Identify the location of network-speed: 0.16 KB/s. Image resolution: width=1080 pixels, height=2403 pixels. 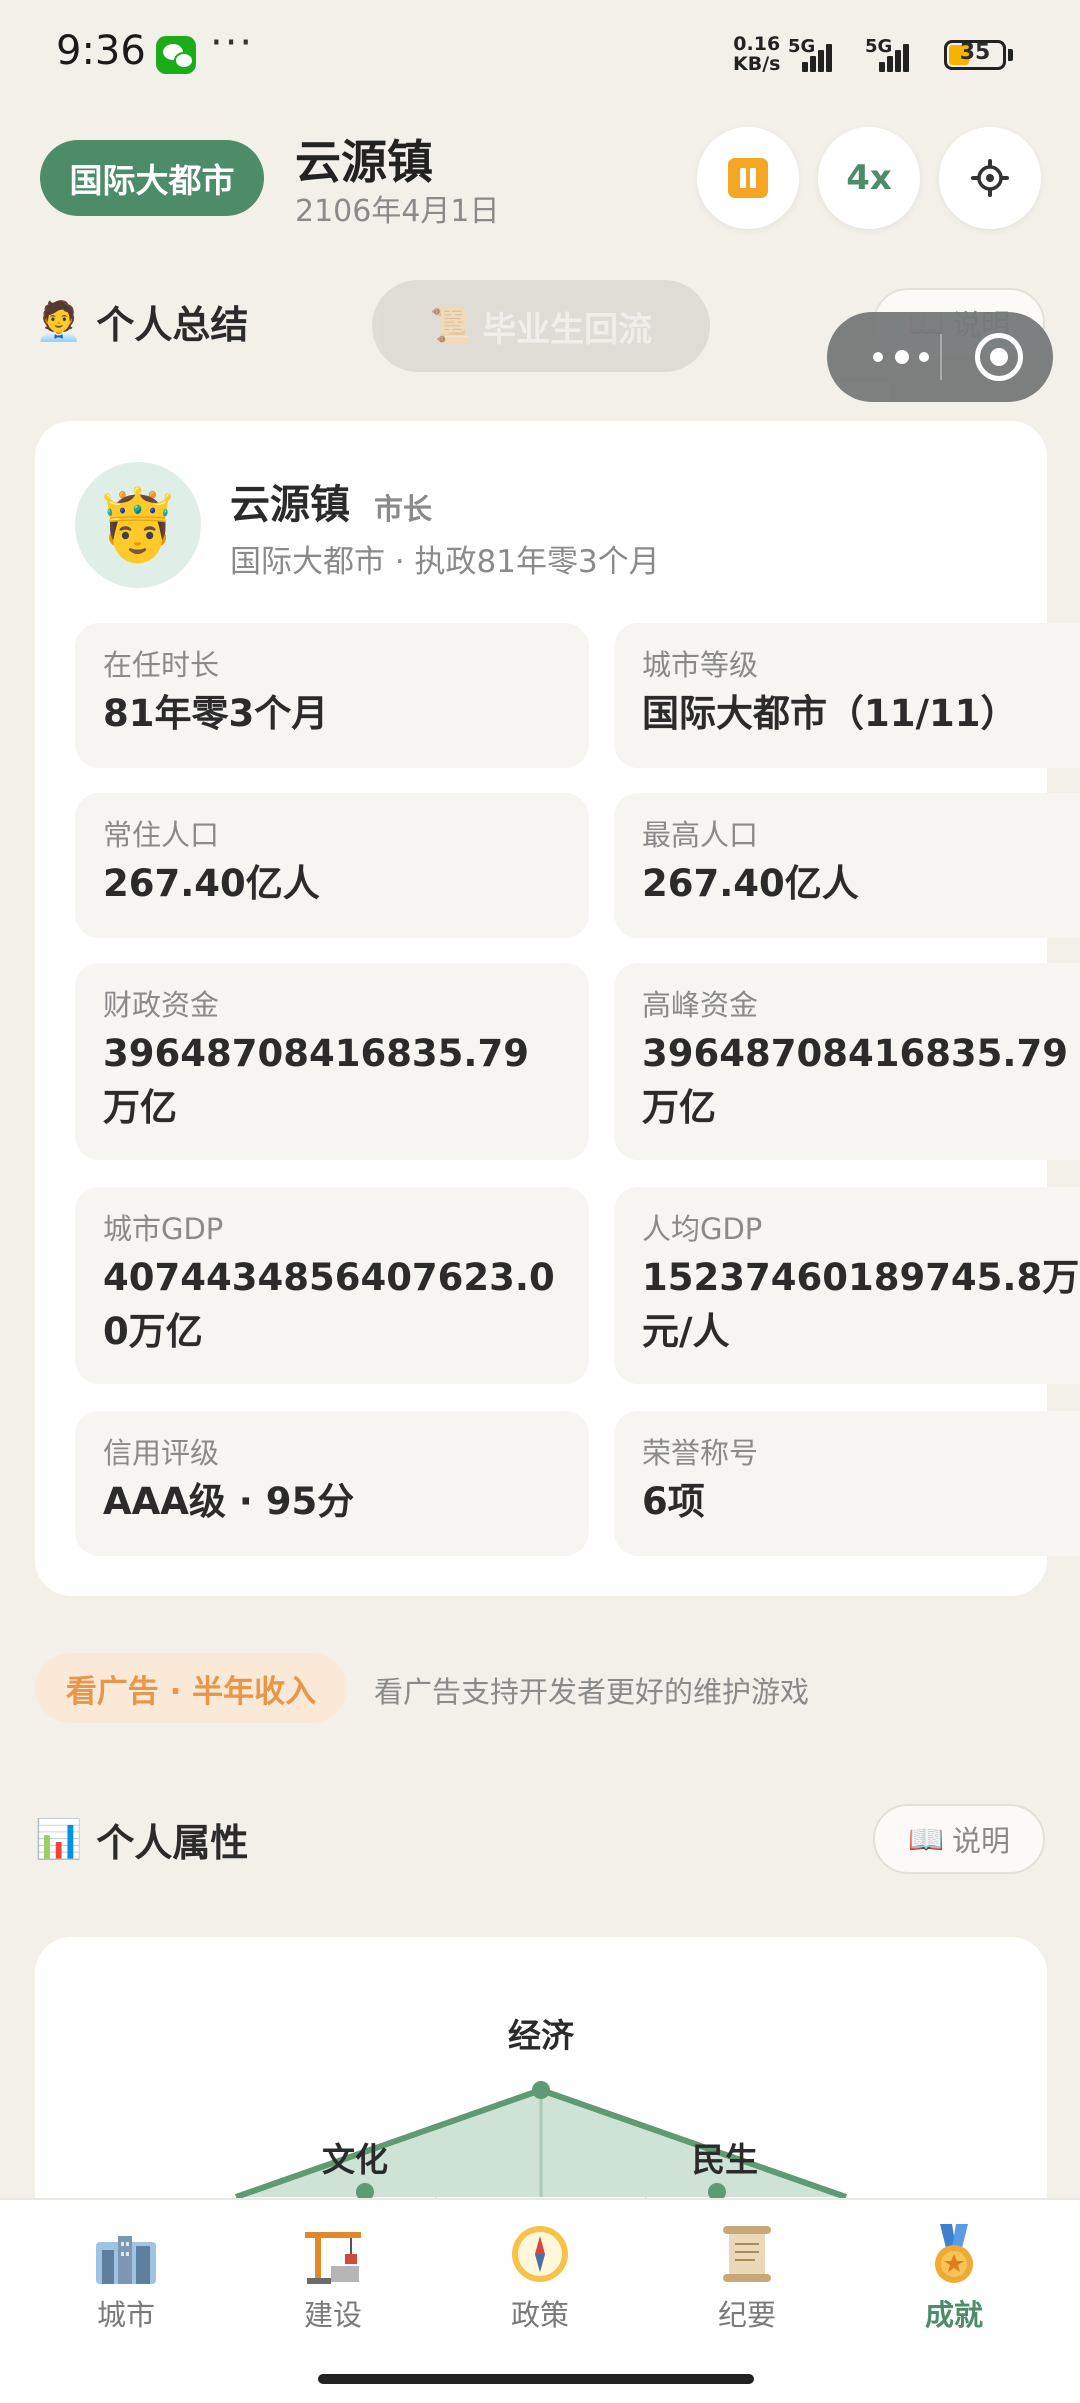
(756, 54).